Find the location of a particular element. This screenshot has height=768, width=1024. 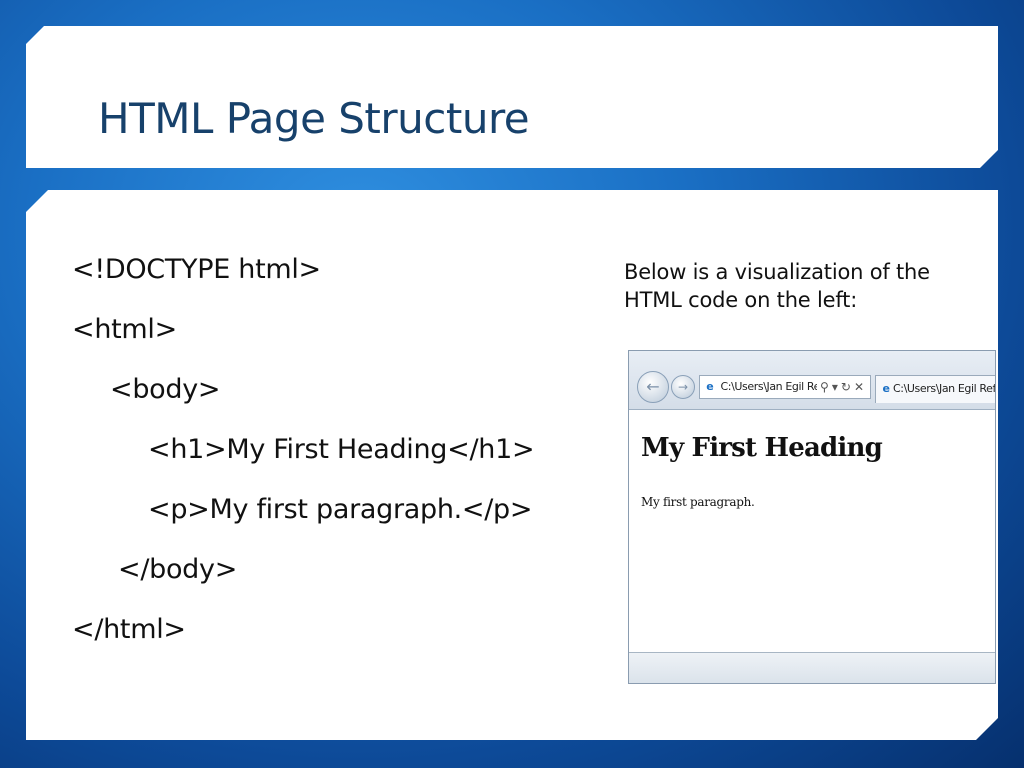

ie-tab-icon: e is located at coordinates (886, 388).